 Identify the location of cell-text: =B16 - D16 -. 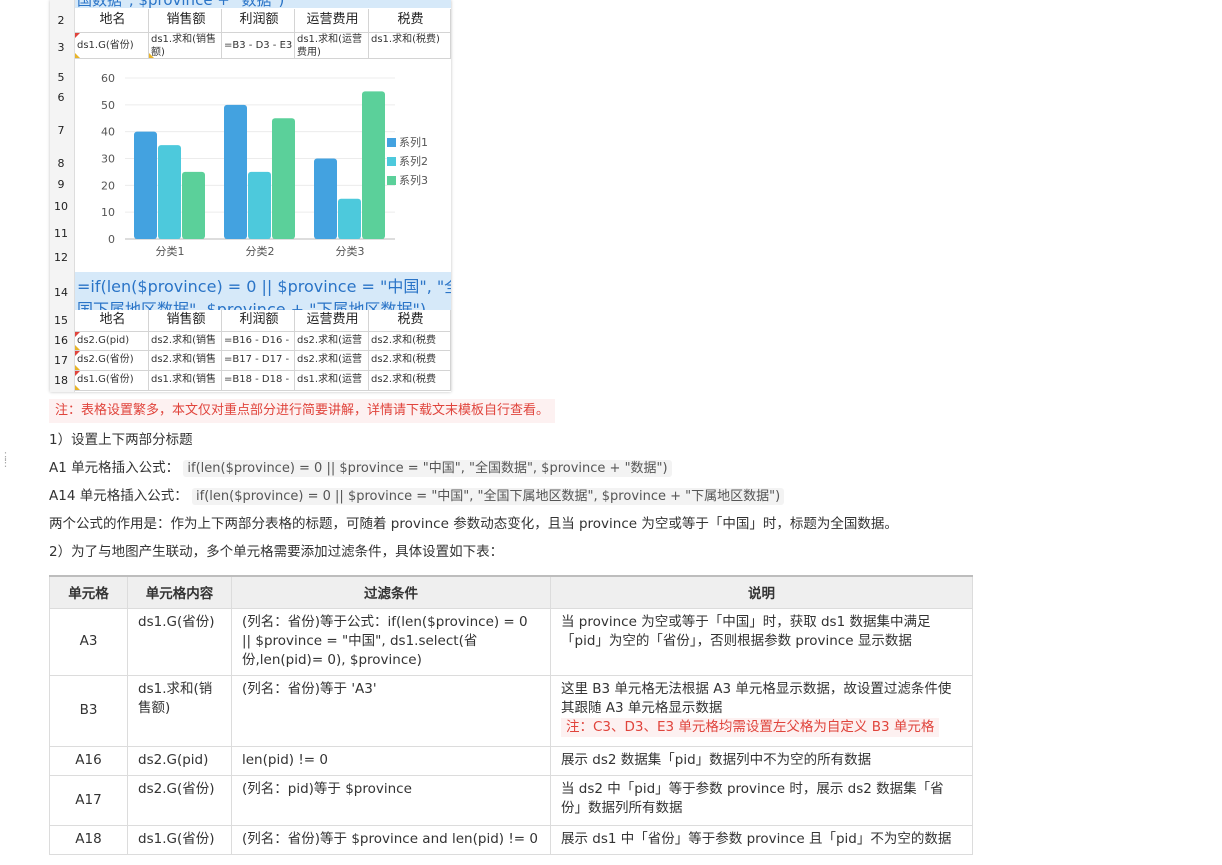
(257, 340).